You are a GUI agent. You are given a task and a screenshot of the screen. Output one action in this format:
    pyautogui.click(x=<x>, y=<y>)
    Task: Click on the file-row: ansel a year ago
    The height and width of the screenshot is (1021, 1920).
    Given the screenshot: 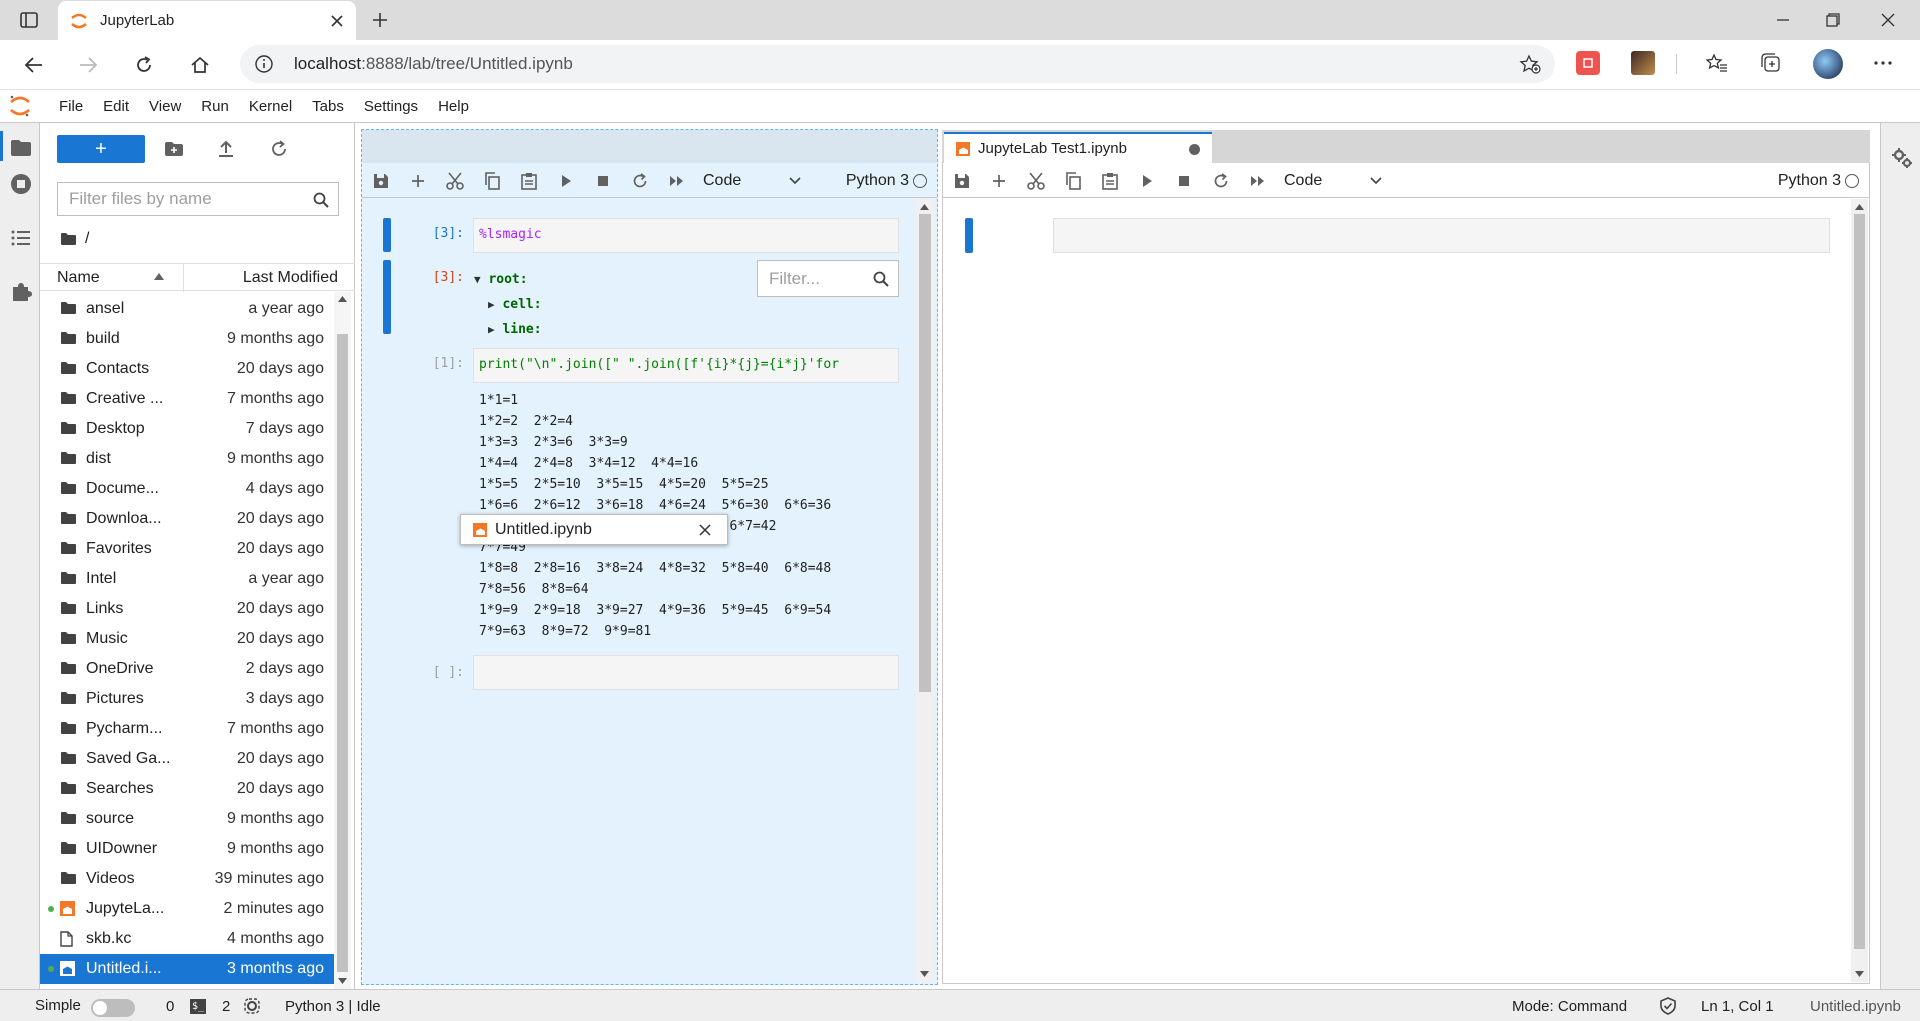 What is the action you would take?
    pyautogui.click(x=187, y=309)
    